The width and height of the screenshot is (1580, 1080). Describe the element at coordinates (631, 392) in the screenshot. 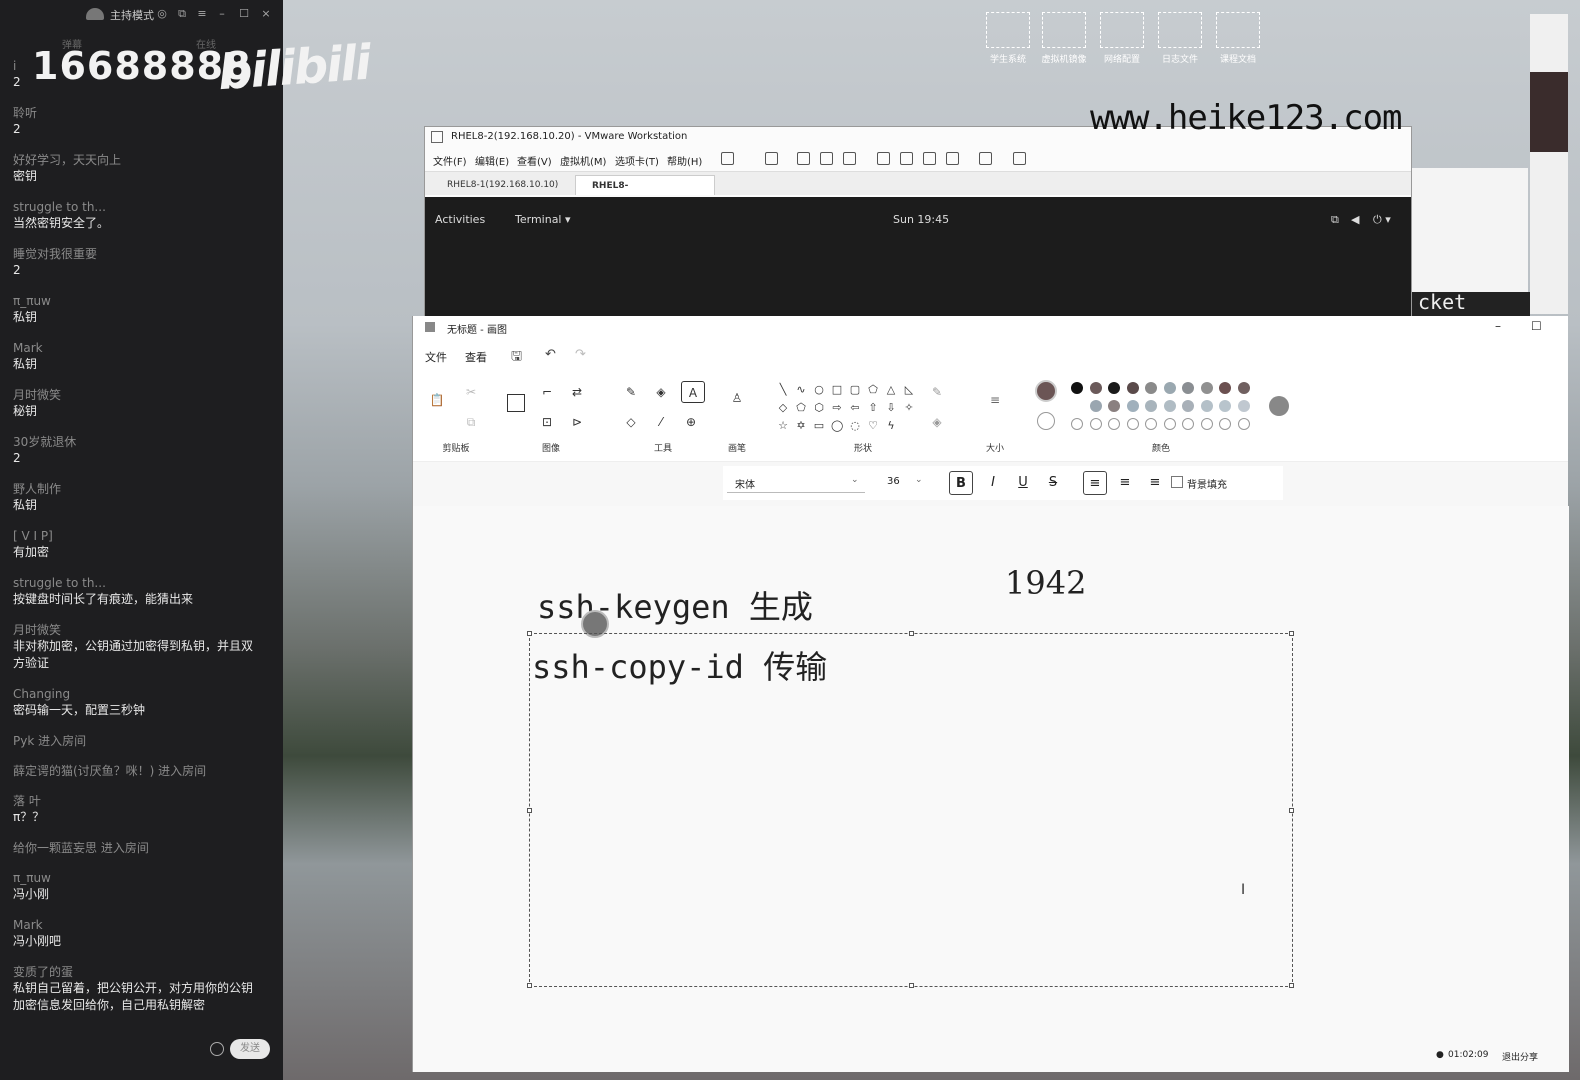

I see `pencil-icon: ✎` at that location.